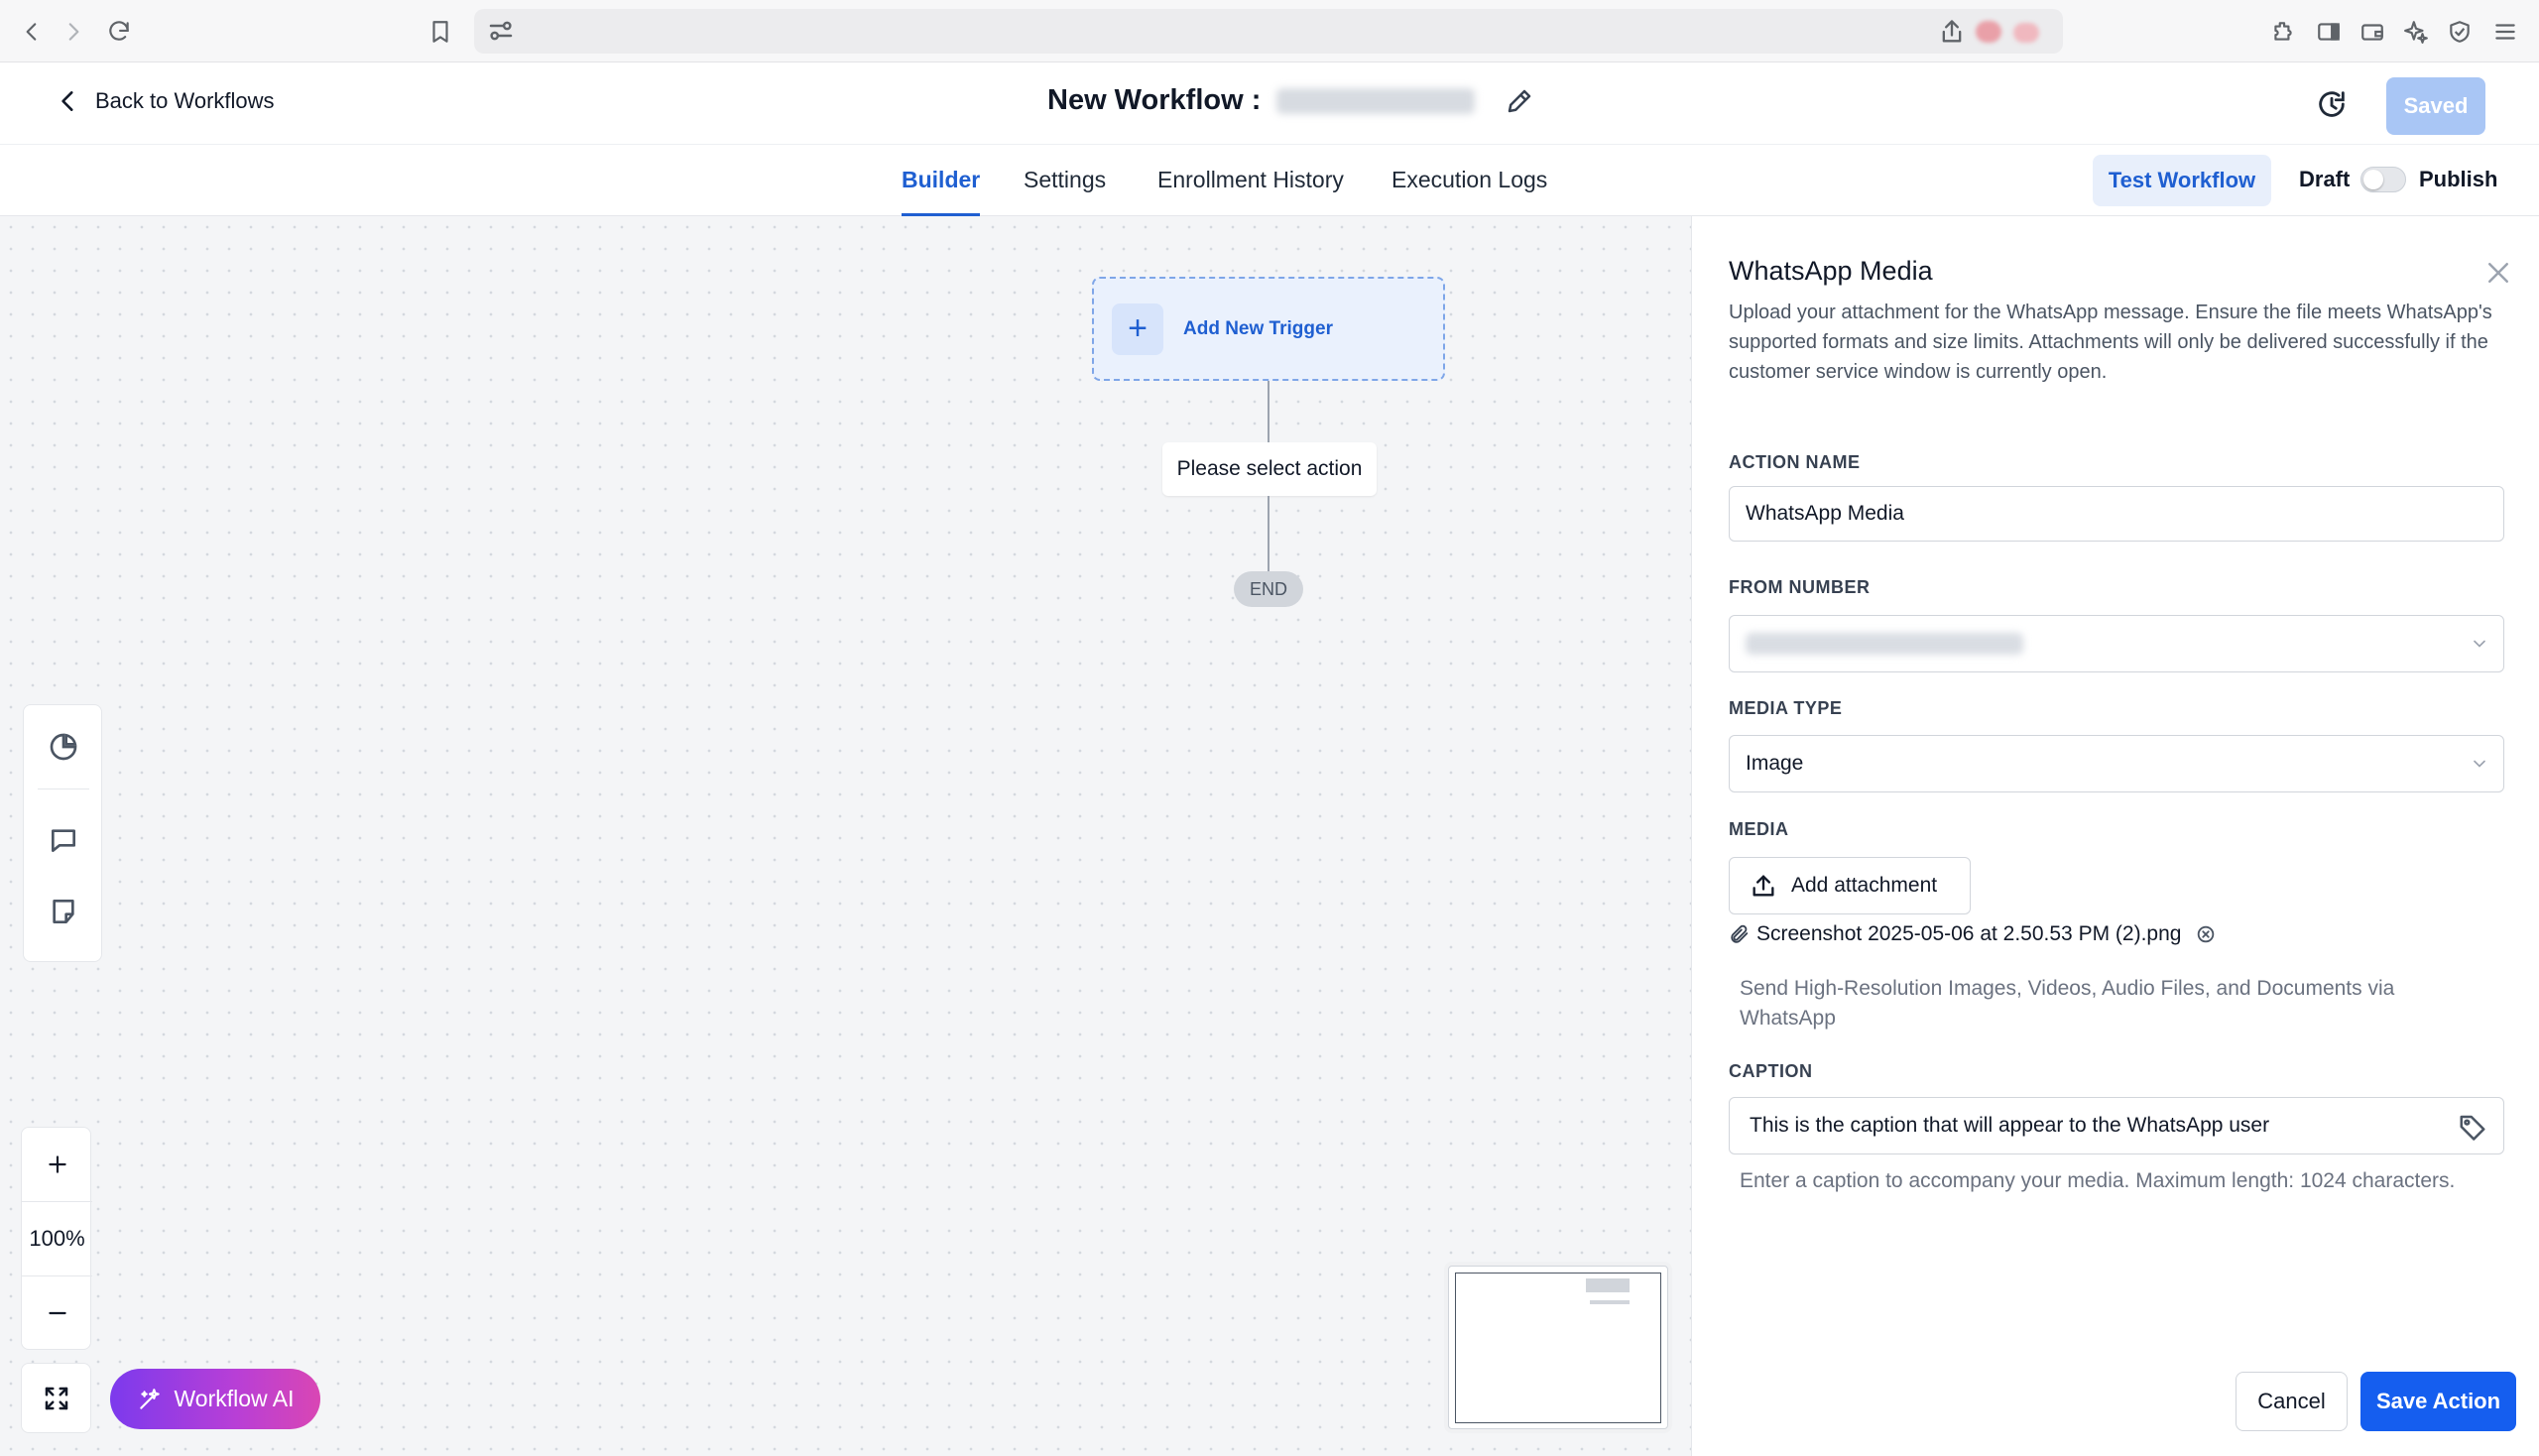  What do you see at coordinates (234, 1398) in the screenshot?
I see `workflow-ai-label: Workflow AI` at bounding box center [234, 1398].